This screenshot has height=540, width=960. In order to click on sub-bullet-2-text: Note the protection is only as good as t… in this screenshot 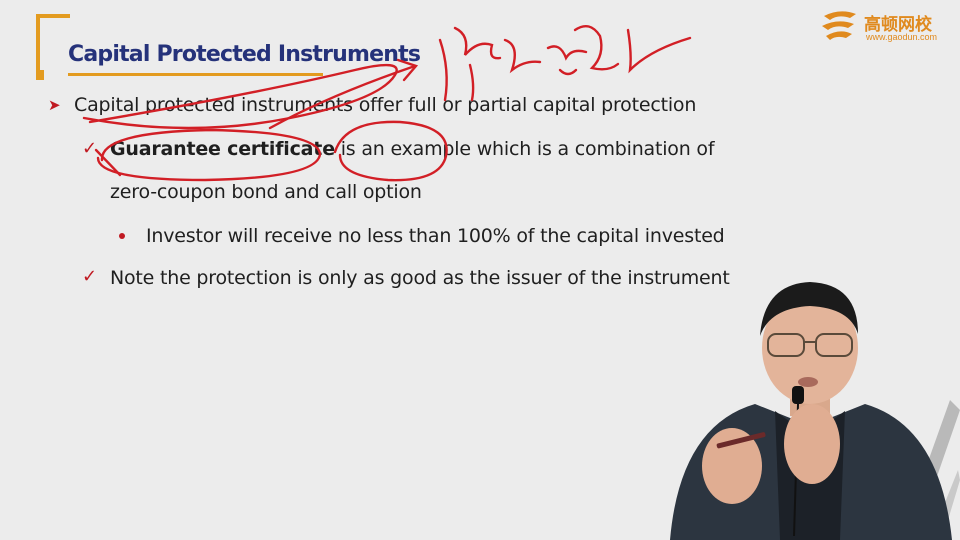, I will do `click(420, 278)`.